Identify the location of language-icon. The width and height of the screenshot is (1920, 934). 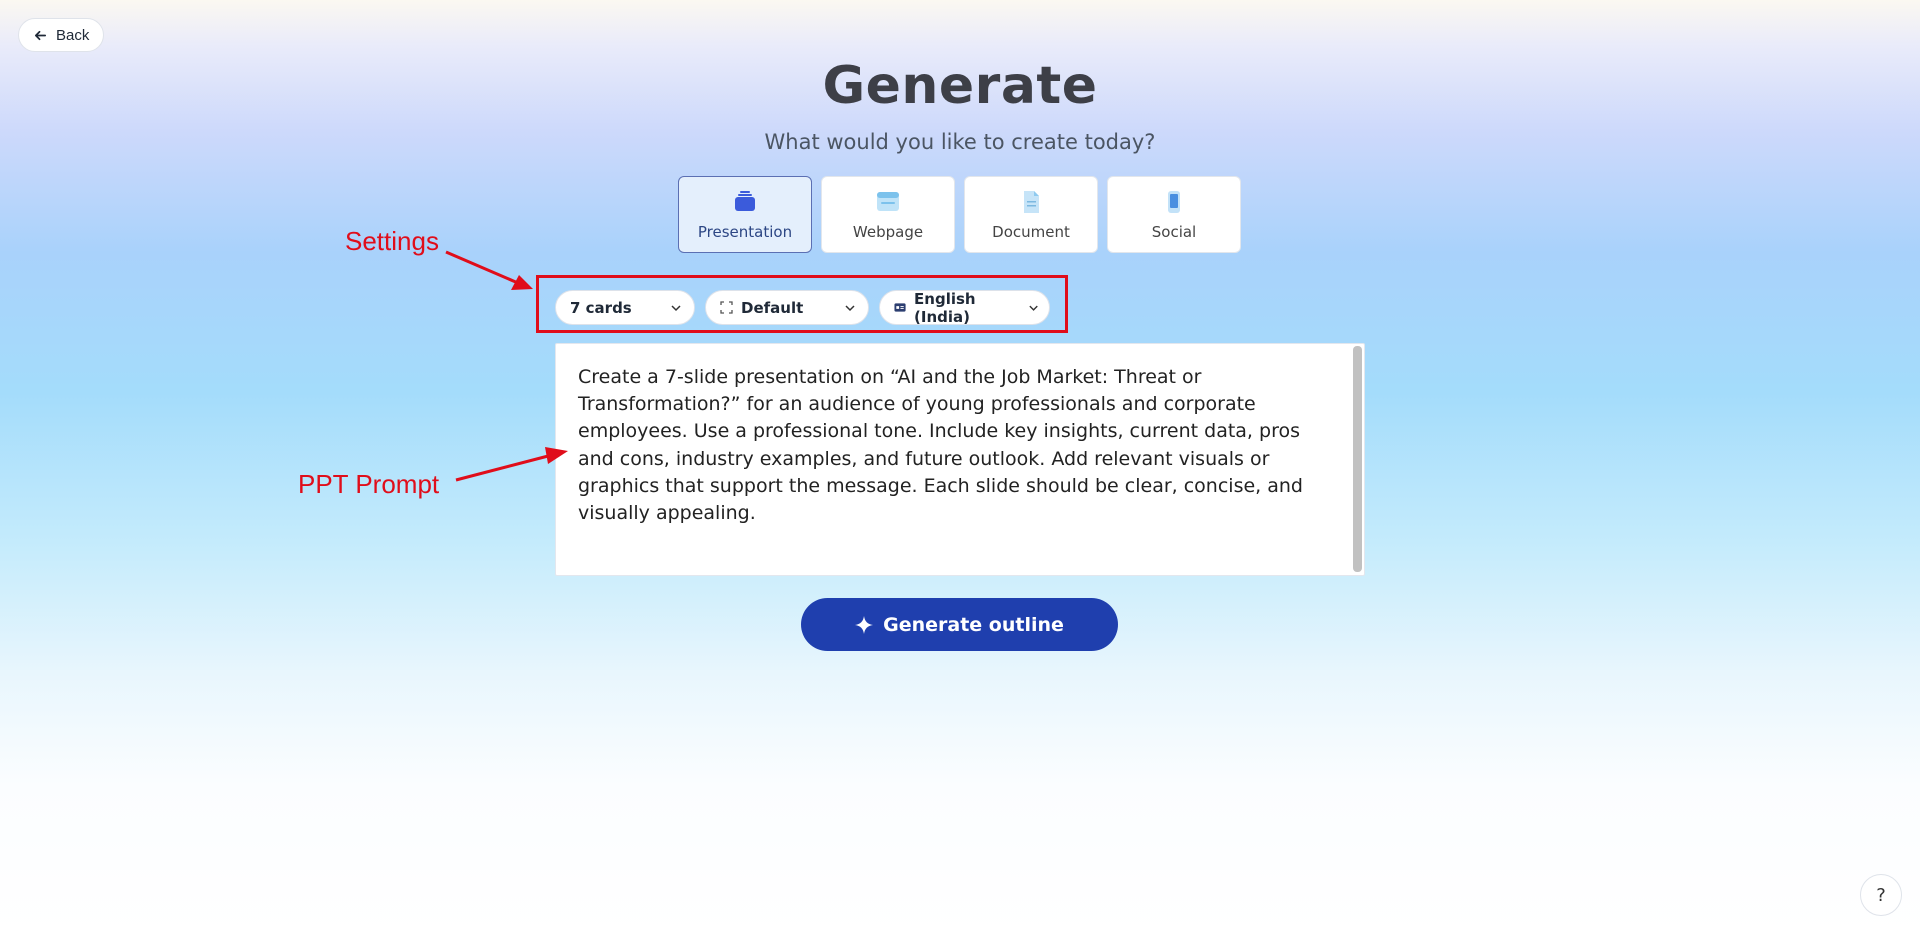
(900, 307).